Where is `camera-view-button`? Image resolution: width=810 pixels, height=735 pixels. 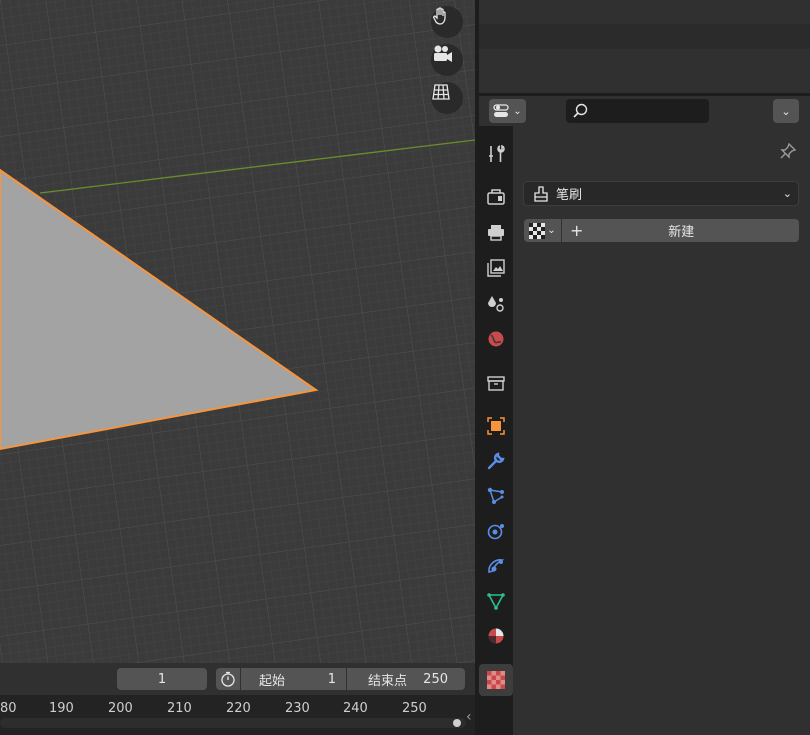
camera-view-button is located at coordinates (447, 60).